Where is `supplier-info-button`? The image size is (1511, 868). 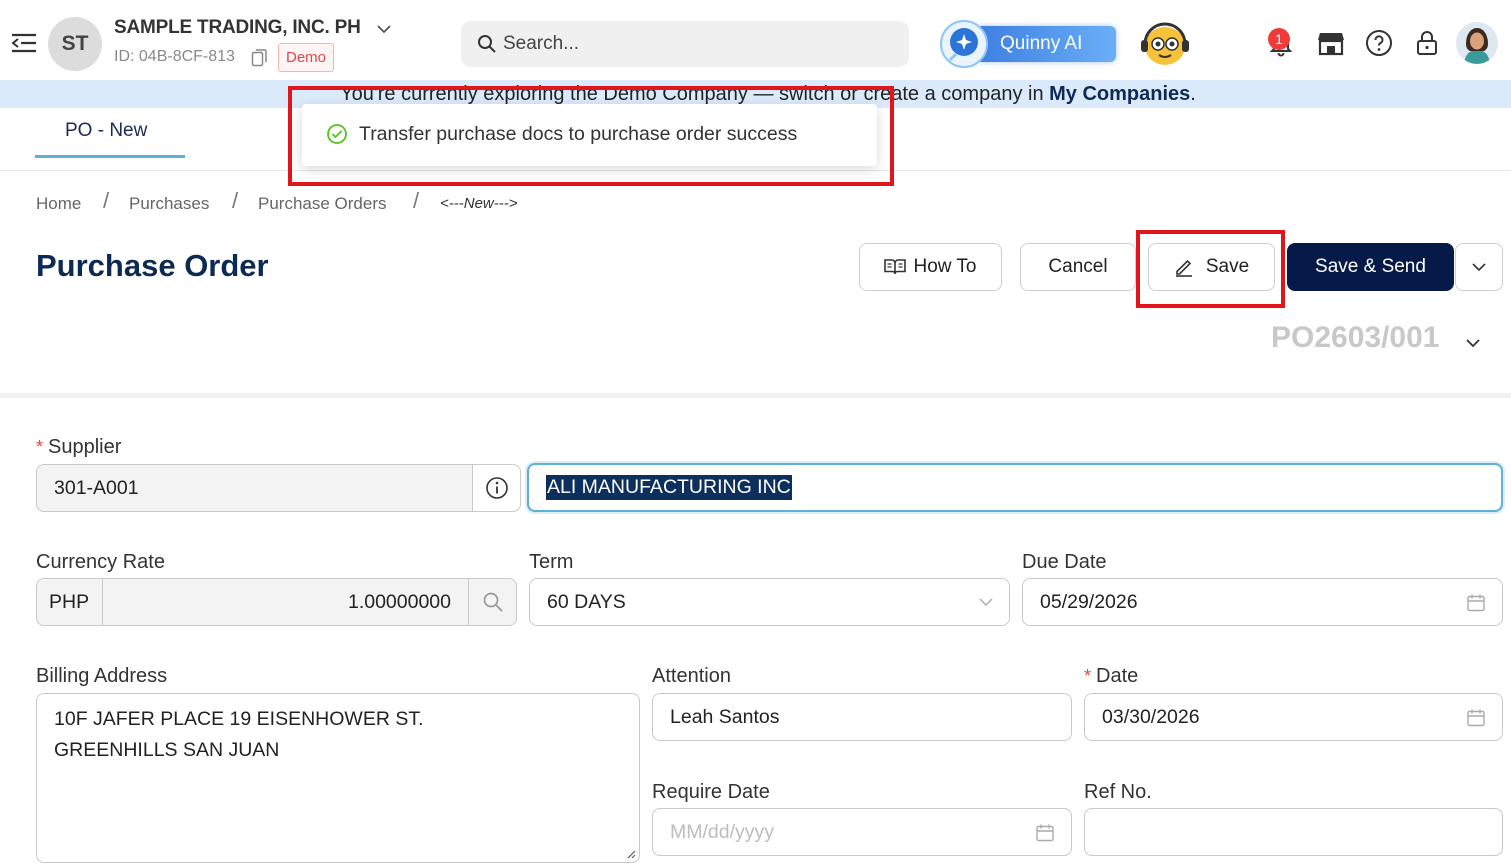 supplier-info-button is located at coordinates (496, 488).